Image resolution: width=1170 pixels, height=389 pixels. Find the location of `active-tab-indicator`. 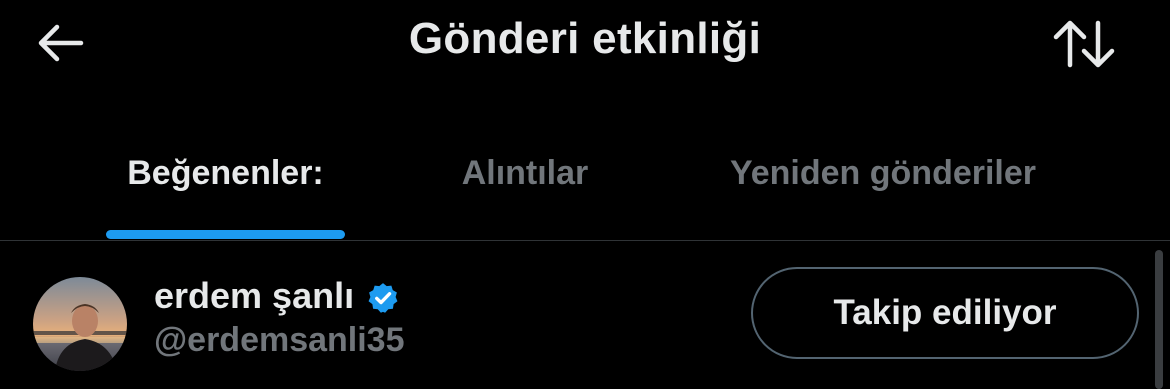

active-tab-indicator is located at coordinates (225, 234).